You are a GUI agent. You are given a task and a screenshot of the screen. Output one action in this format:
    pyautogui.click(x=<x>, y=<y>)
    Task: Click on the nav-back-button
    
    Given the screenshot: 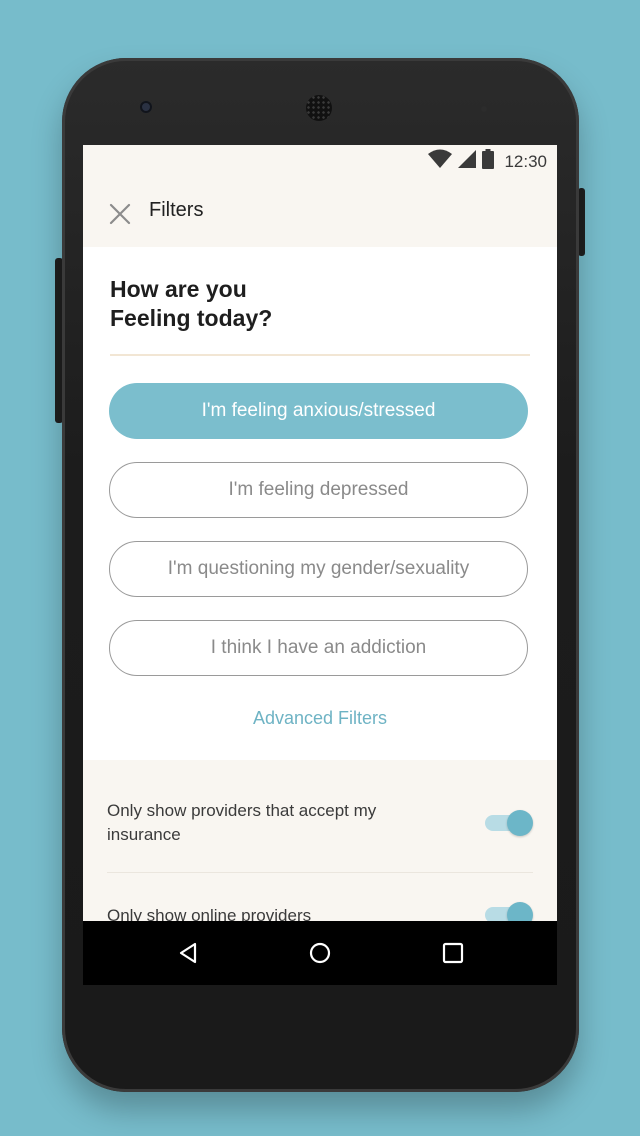 What is the action you would take?
    pyautogui.click(x=188, y=953)
    